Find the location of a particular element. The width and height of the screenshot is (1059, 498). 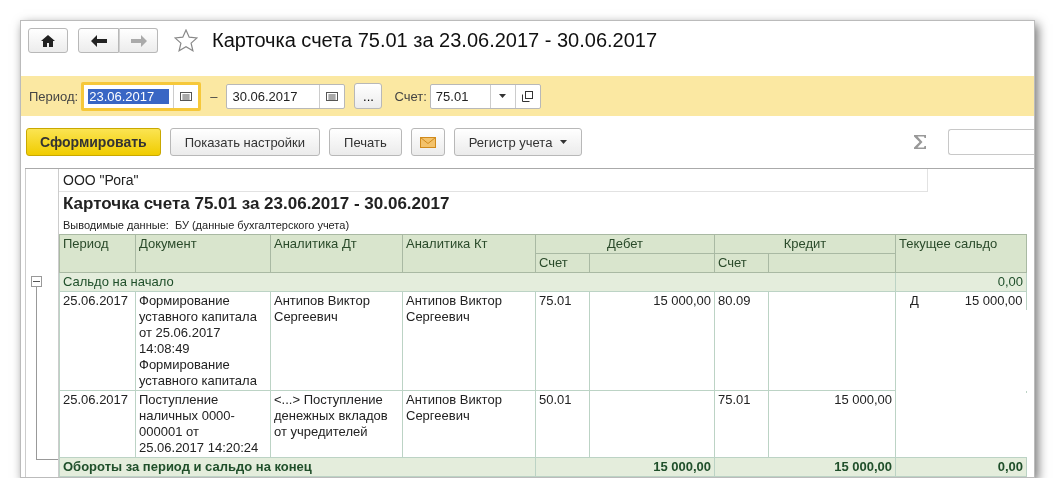

date-field: 23.06.2017 is located at coordinates (141, 96).